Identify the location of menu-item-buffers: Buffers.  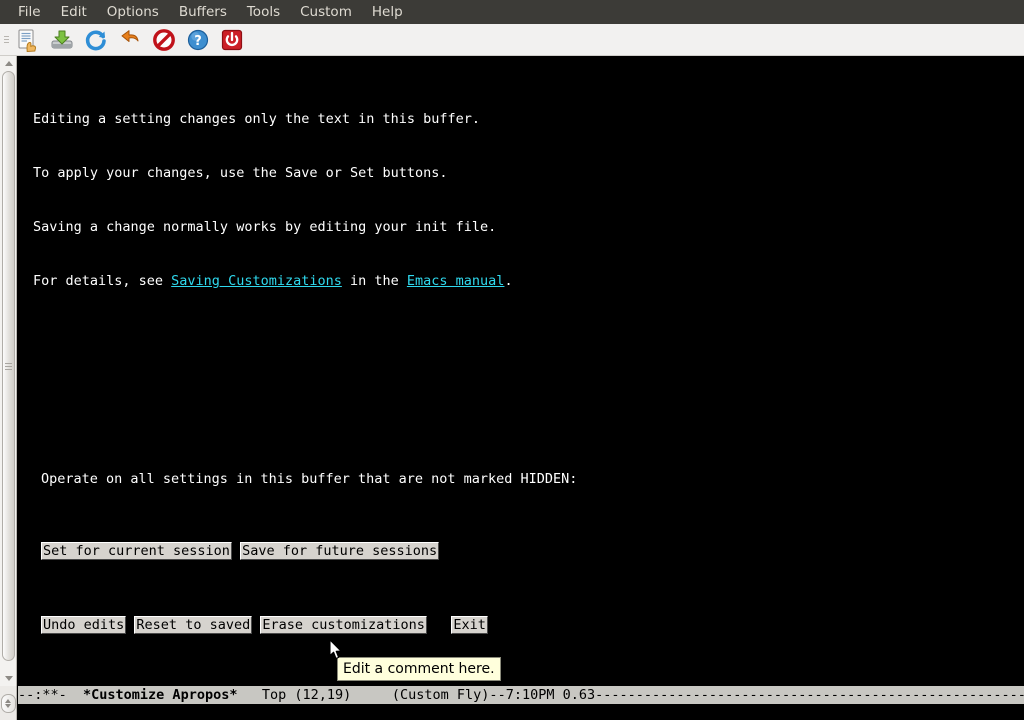
(203, 12).